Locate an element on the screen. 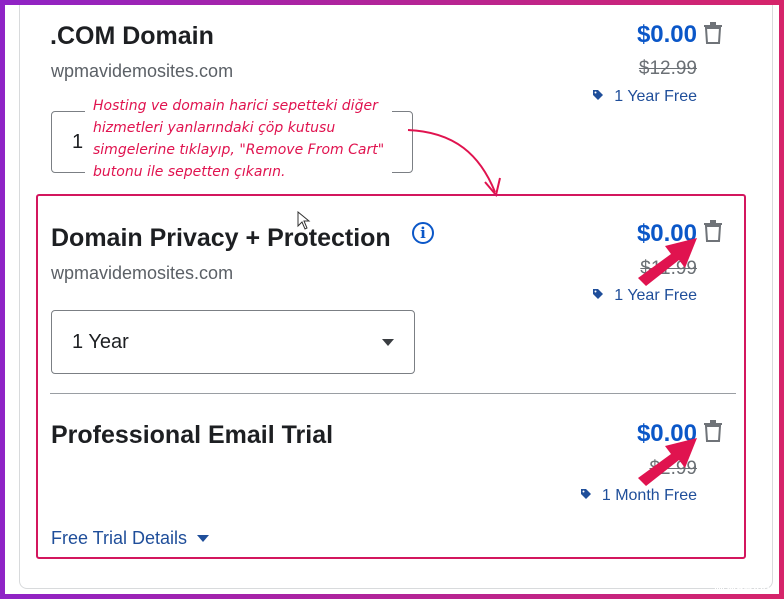  privacy-term-select: 1 Year is located at coordinates (233, 342).